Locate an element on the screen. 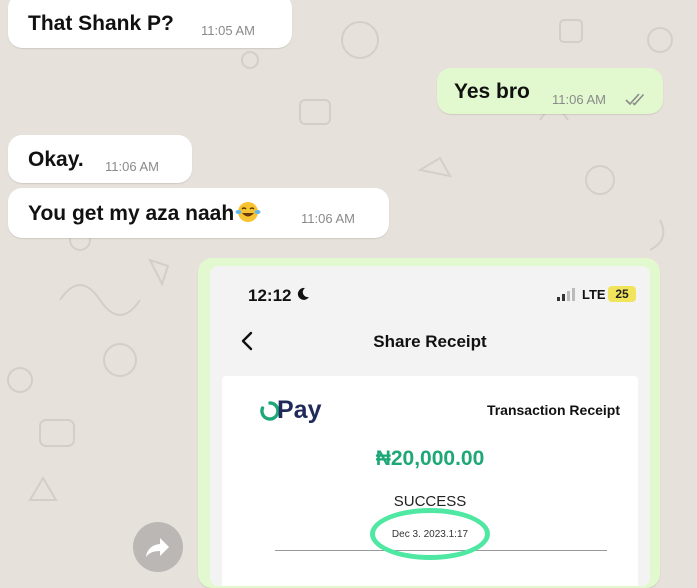  signal-icon is located at coordinates (566, 294).